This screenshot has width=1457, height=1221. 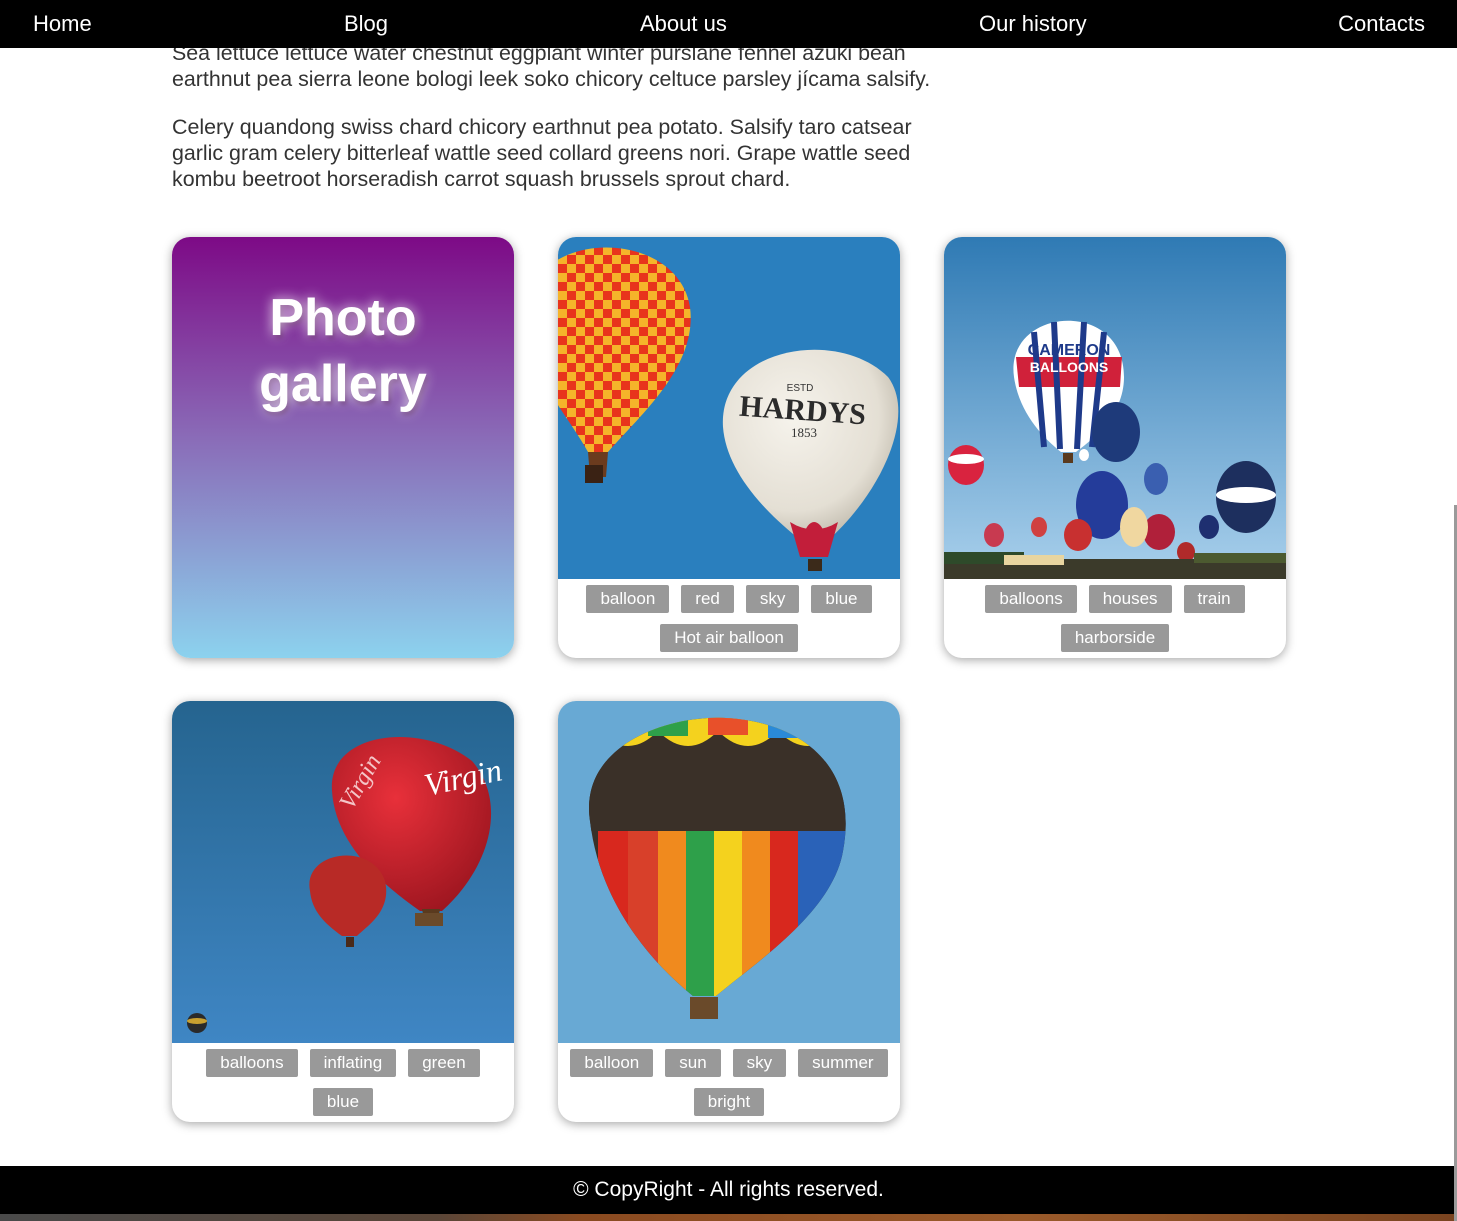 I want to click on top-navigation: Home Blog About us Our history Contacts, so click(x=728, y=24).